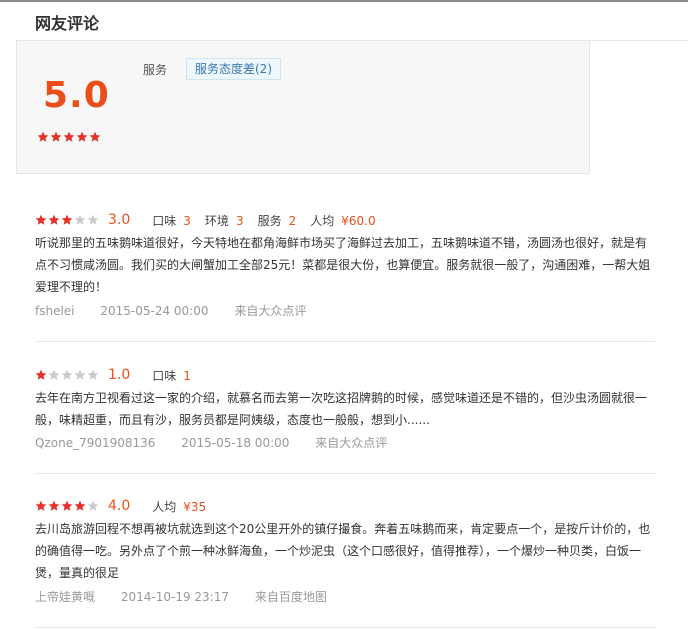  I want to click on review-time: 2015-05-18 00:00, so click(235, 443).